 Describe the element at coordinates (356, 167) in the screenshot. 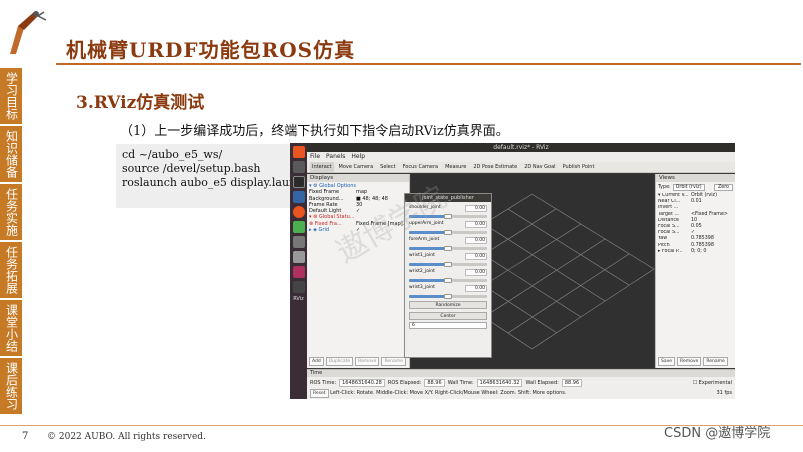

I see `tool-move-camera: Move Camera` at that location.